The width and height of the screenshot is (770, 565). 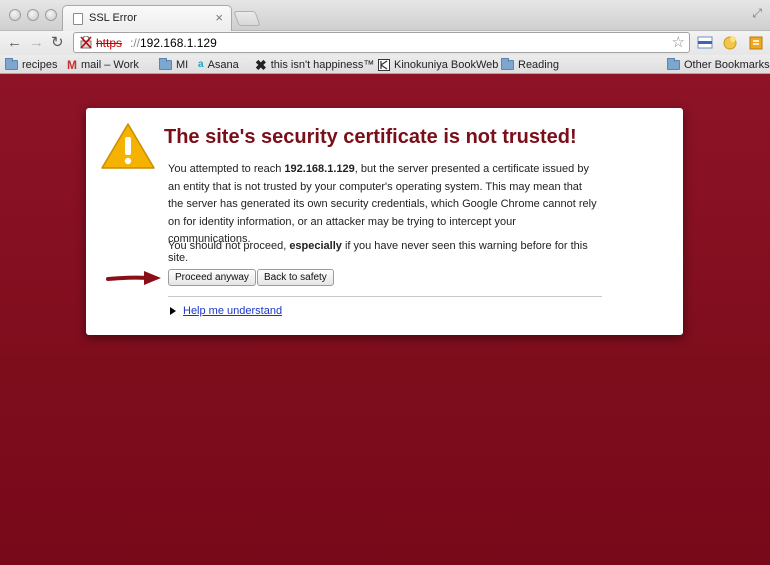 What do you see at coordinates (15, 15) in the screenshot?
I see `window-close-button` at bounding box center [15, 15].